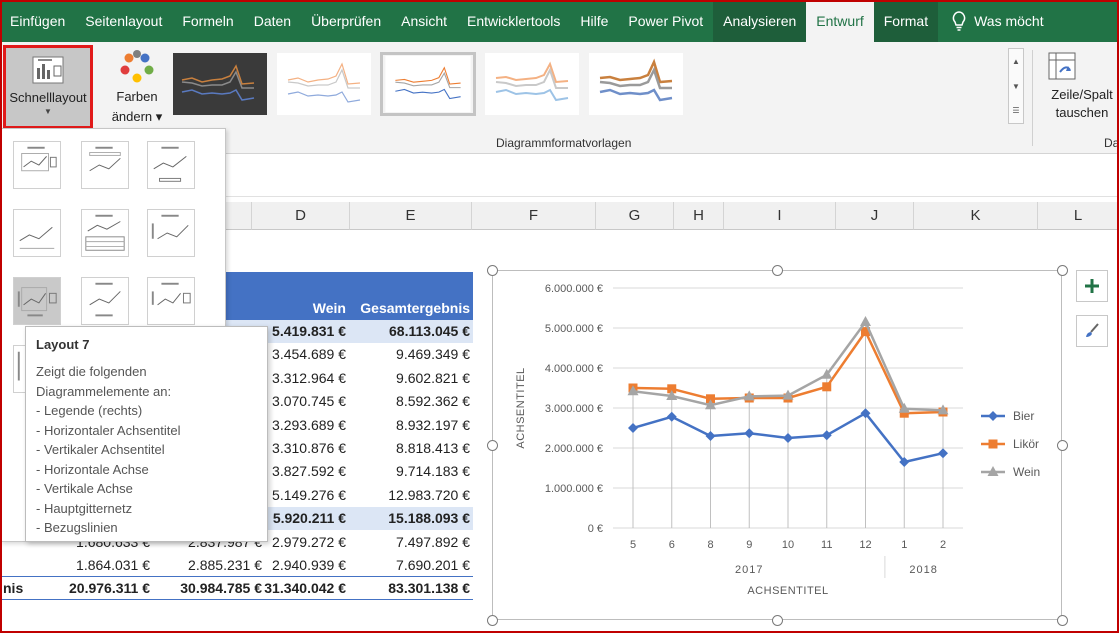  What do you see at coordinates (137, 66) in the screenshot?
I see `color-palette-icon` at bounding box center [137, 66].